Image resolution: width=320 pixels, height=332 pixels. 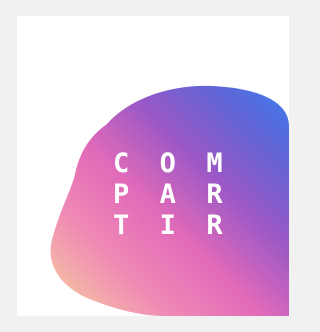 What do you see at coordinates (167, 194) in the screenshot?
I see `logo-letter: A` at bounding box center [167, 194].